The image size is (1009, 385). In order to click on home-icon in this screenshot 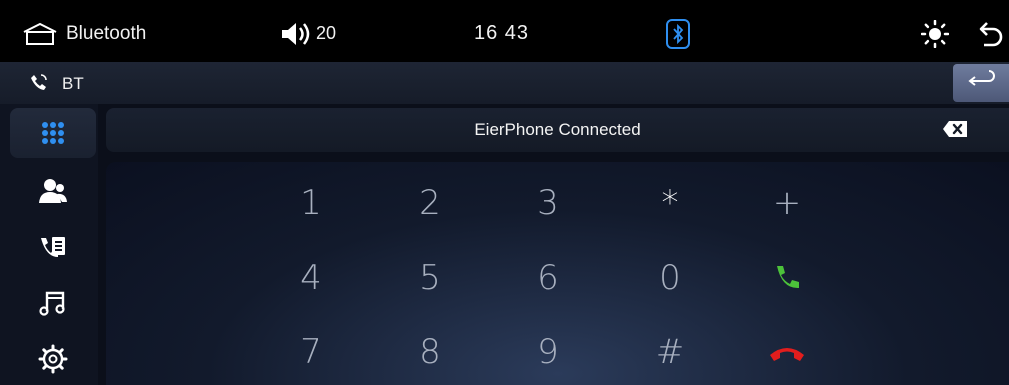, I will do `click(40, 34)`.